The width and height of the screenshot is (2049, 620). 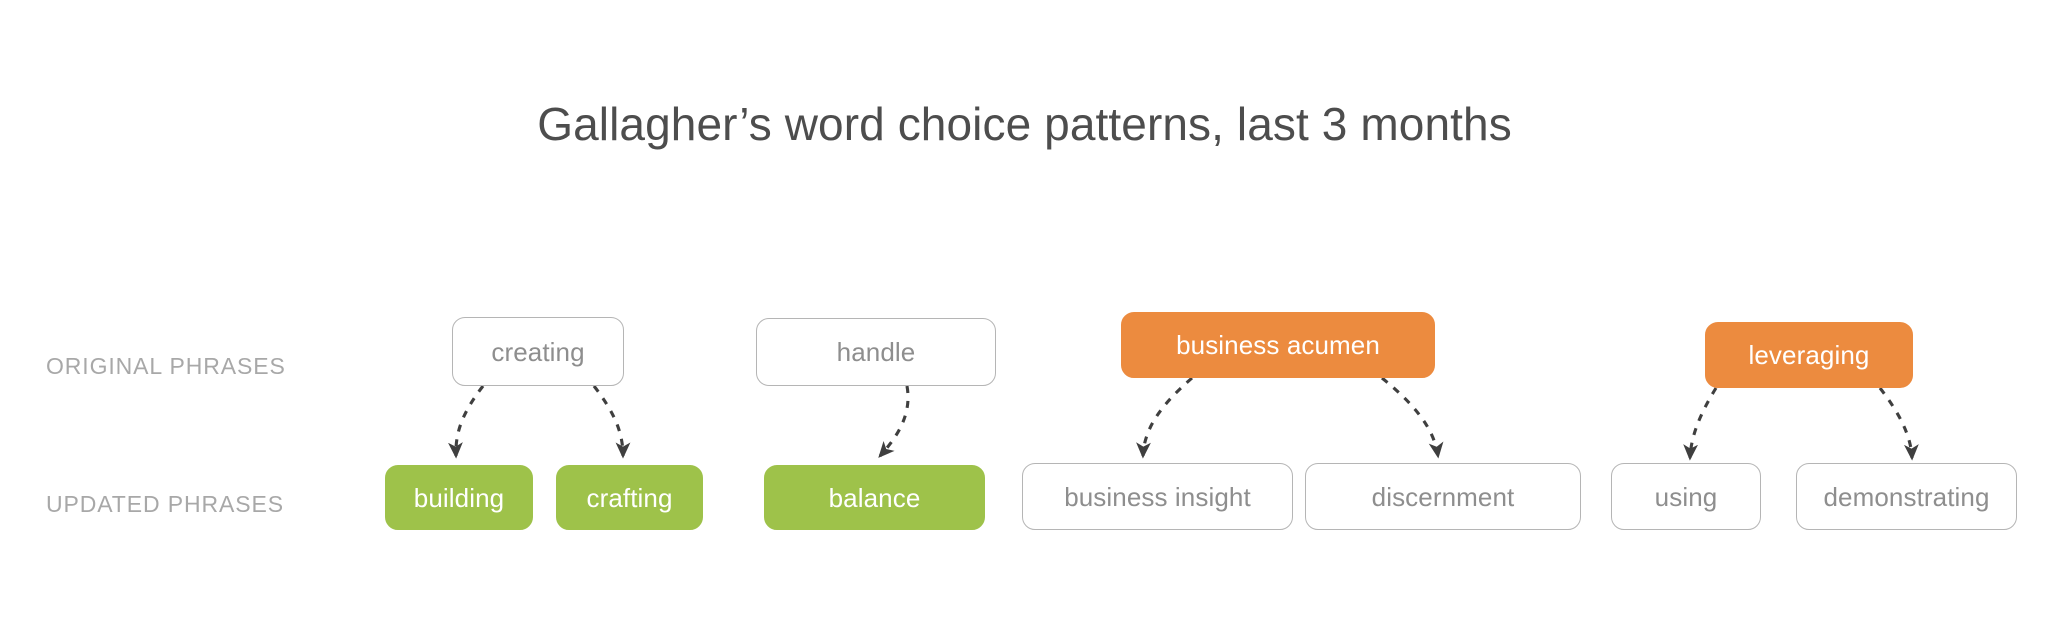 I want to click on node-business-insight: business insight, so click(x=1157, y=496).